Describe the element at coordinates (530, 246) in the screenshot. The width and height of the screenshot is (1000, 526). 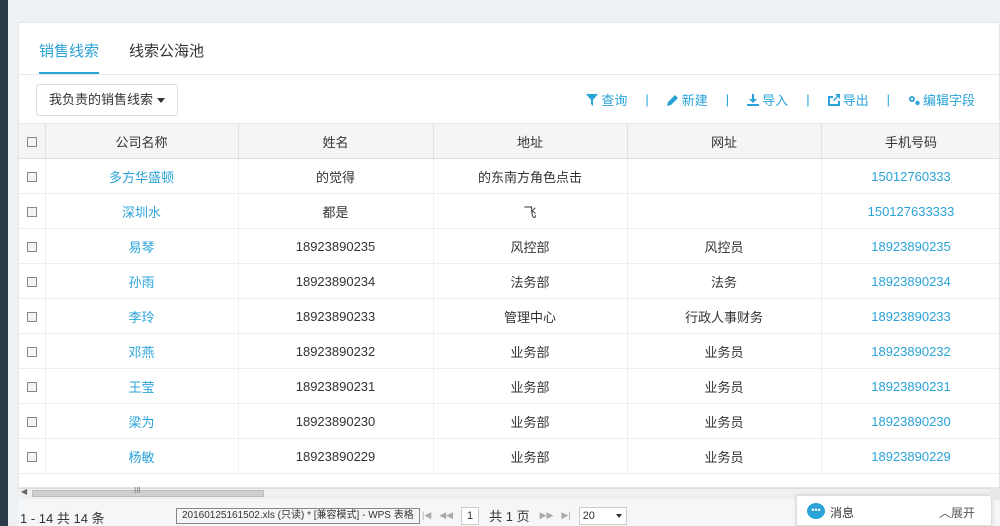
I see `address-cell: 风控部` at that location.